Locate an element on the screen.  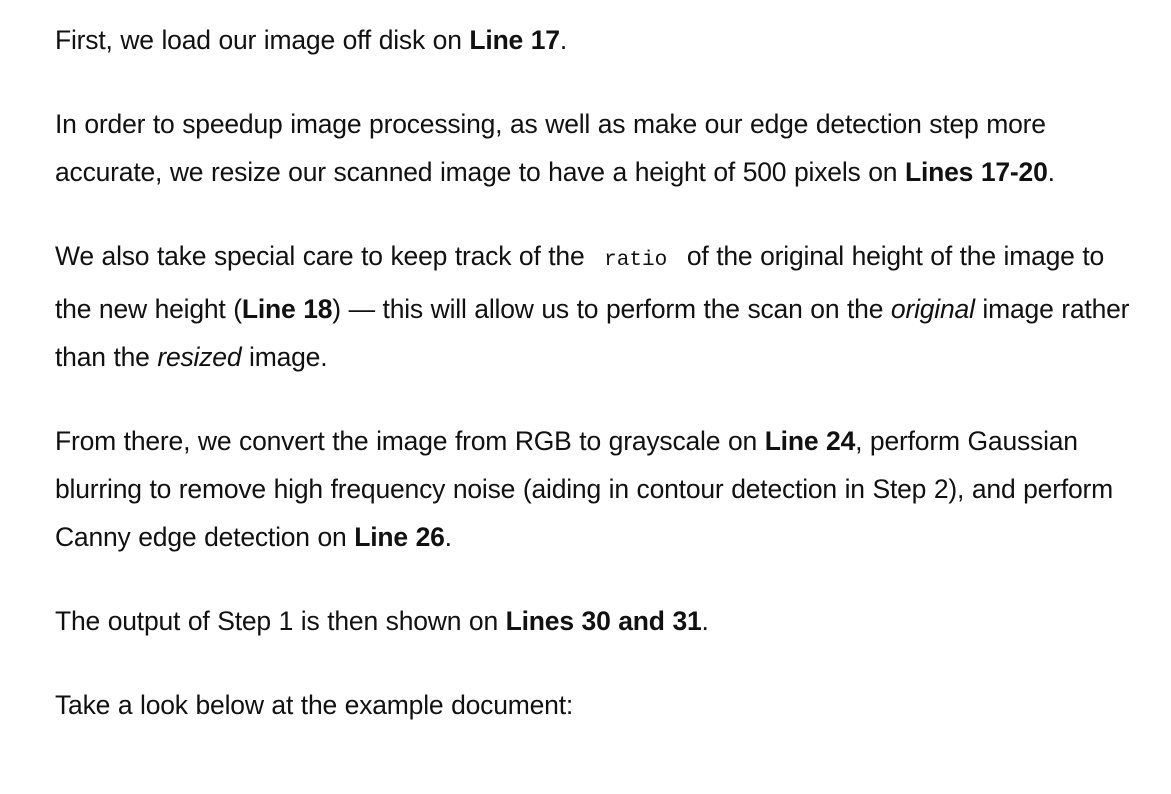
line-reference: Line 26 is located at coordinates (399, 537).